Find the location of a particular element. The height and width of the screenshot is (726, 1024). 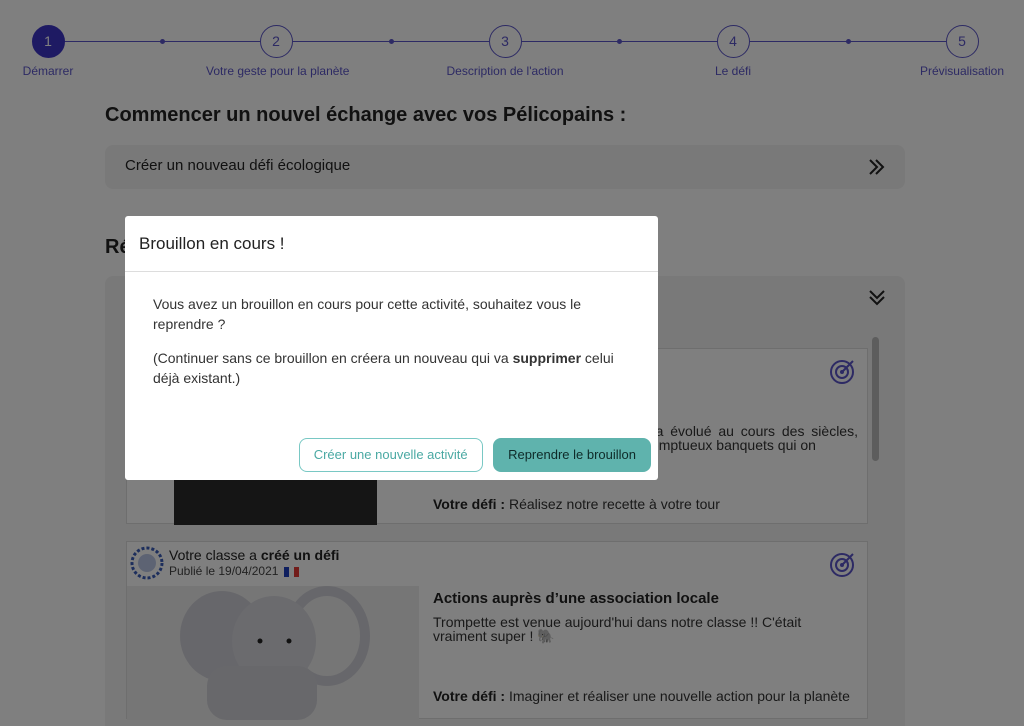

modal-title: Brouillon en cours ! is located at coordinates (391, 244).